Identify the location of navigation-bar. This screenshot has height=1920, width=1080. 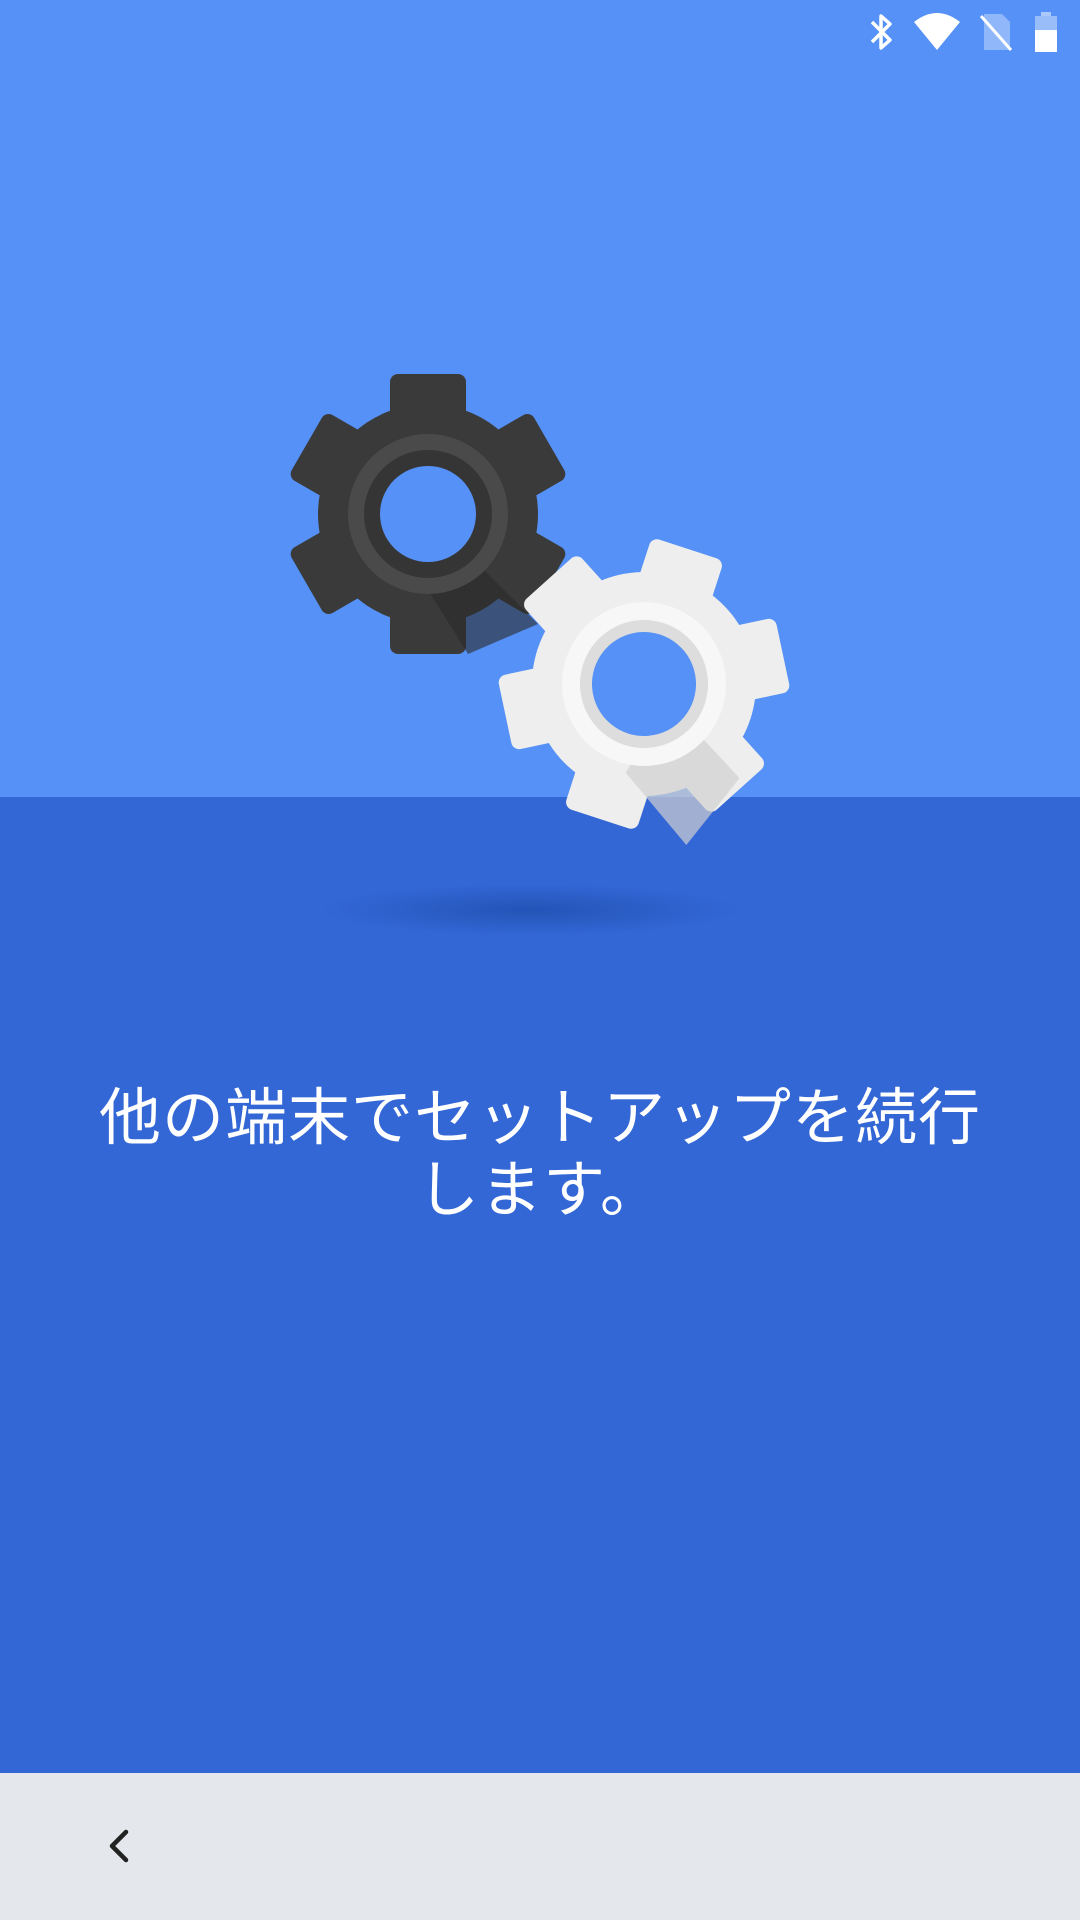
(540, 1846).